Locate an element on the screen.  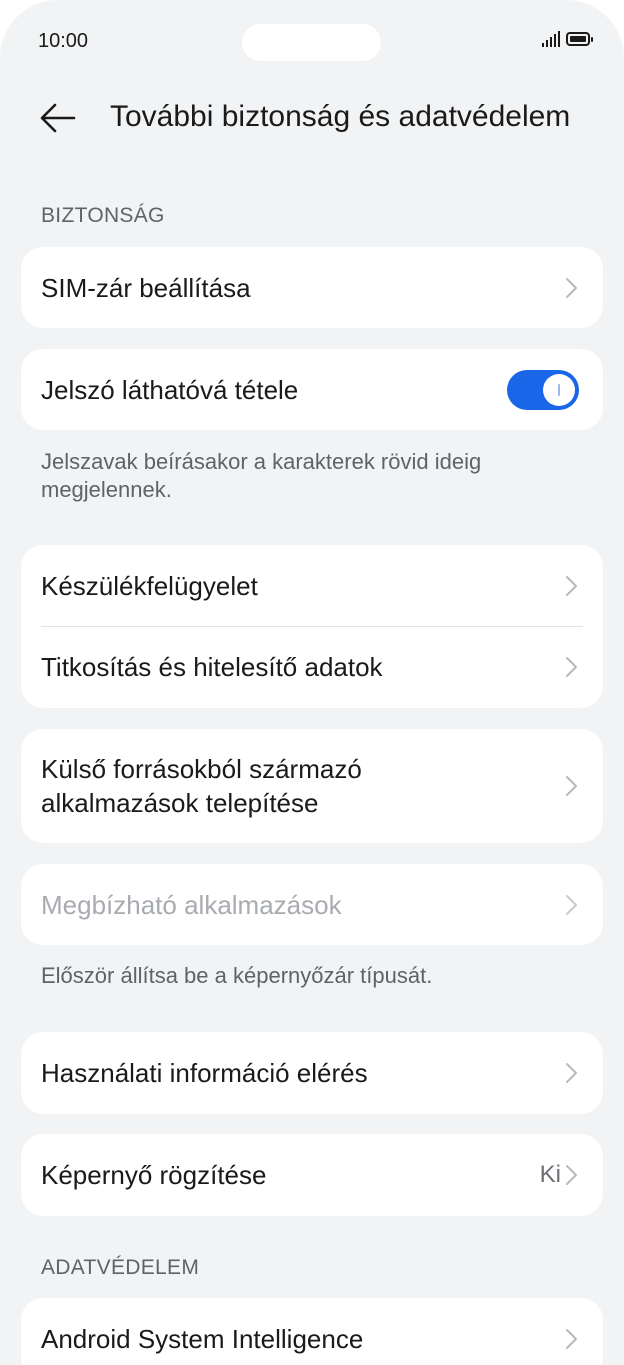
signal-icon is located at coordinates (551, 39).